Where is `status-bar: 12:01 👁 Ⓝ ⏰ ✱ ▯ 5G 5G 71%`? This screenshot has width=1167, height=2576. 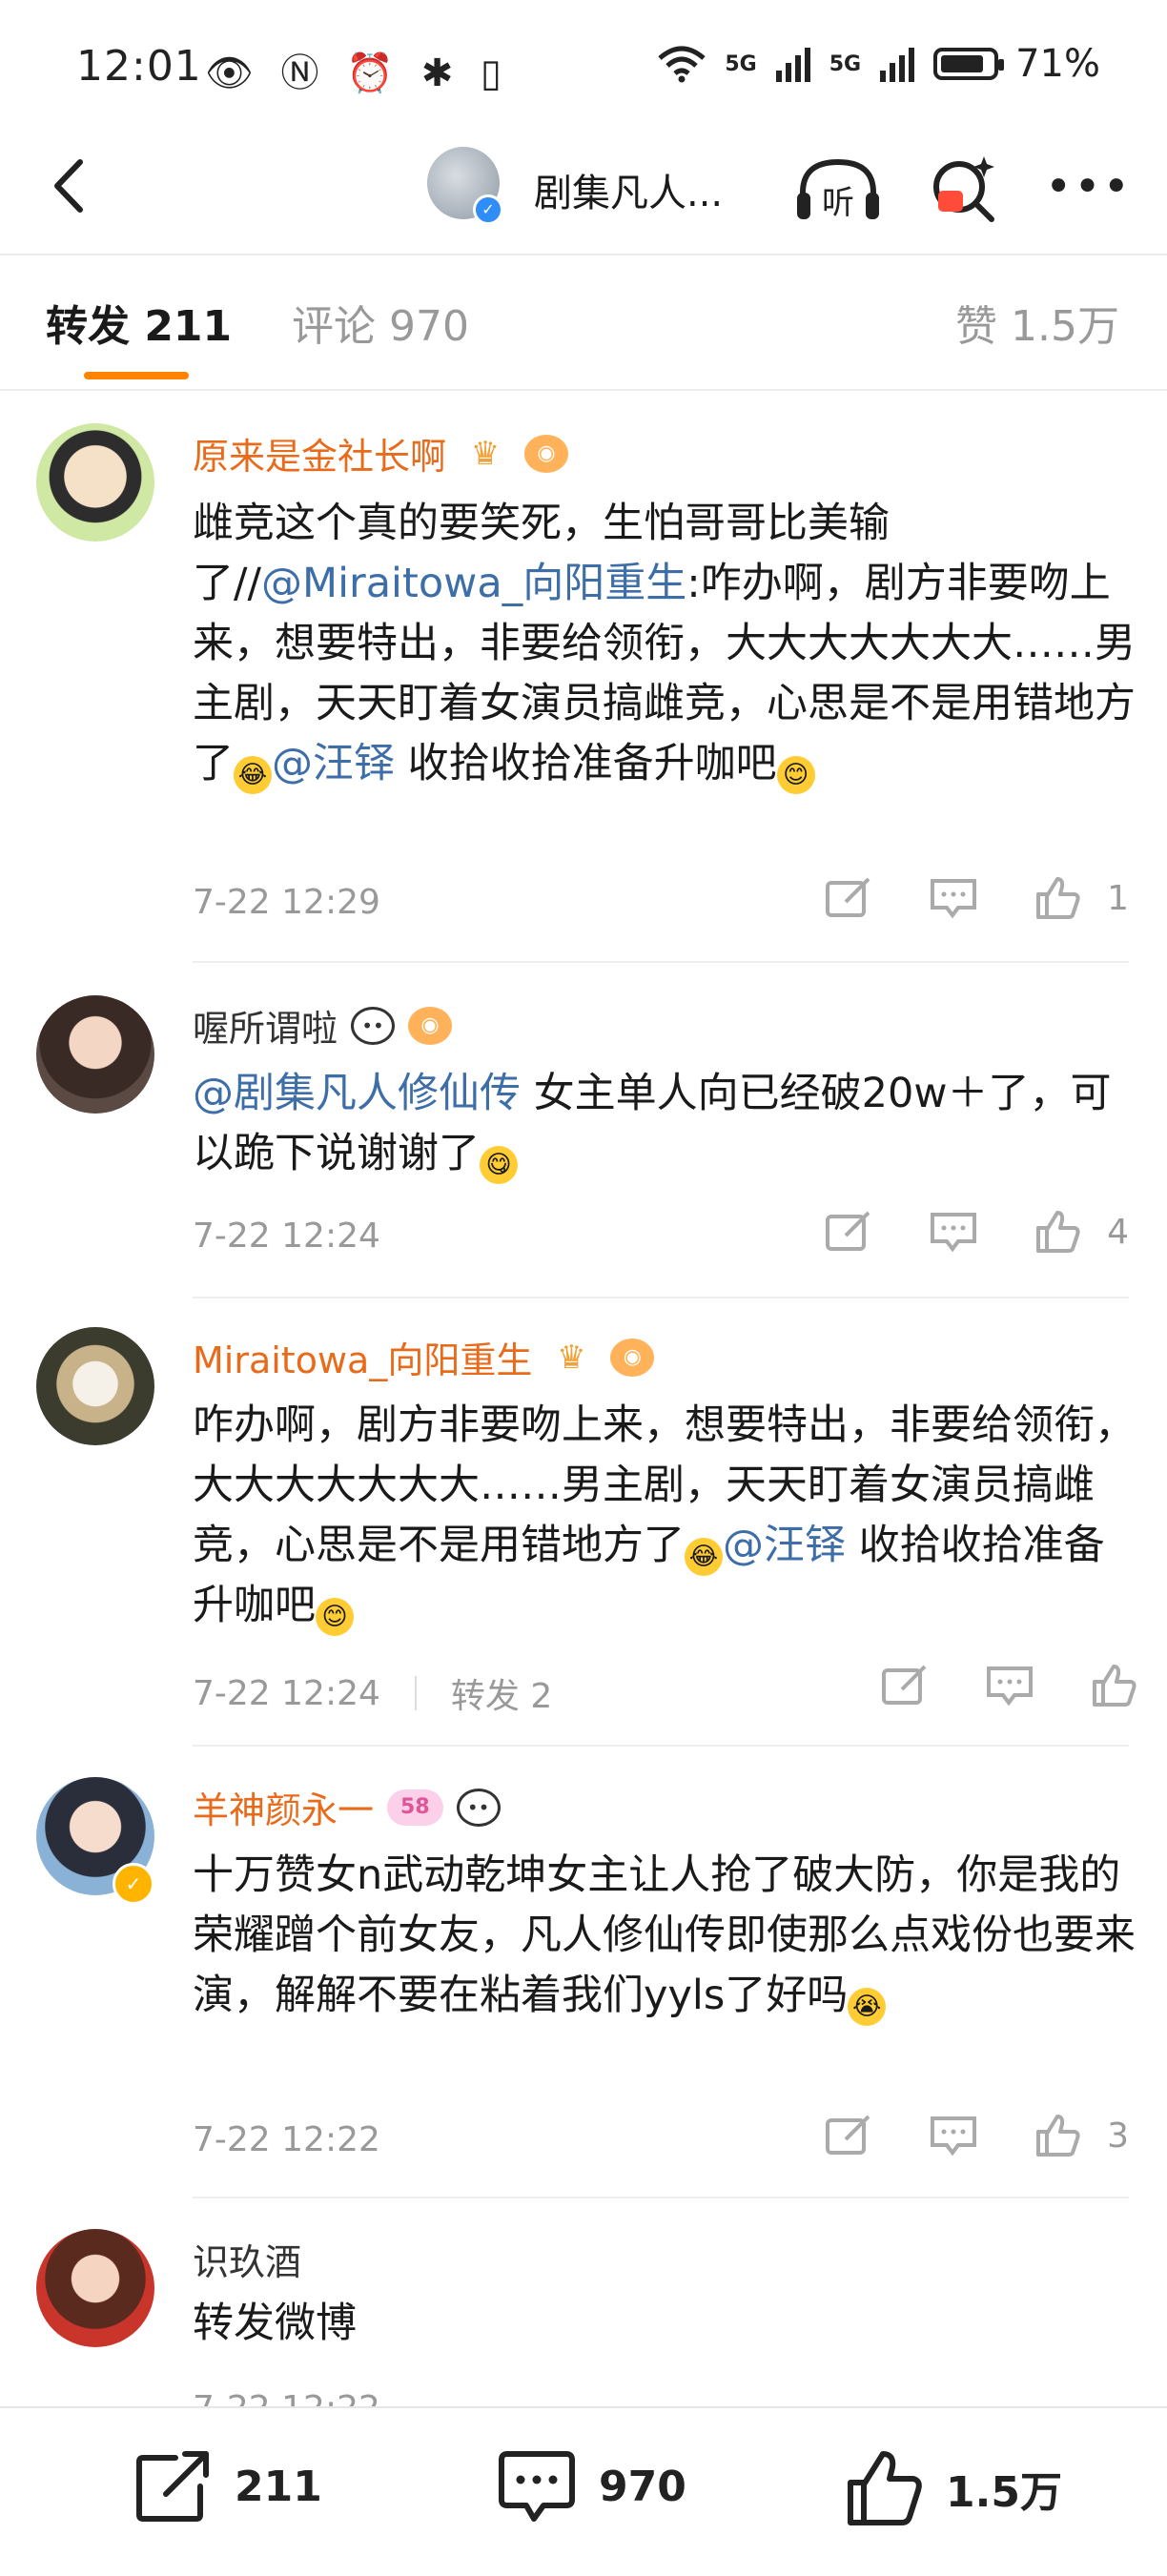
status-bar: 12:01 👁 Ⓝ ⏰ ✱ ▯ 5G 5G 71% is located at coordinates (583, 66).